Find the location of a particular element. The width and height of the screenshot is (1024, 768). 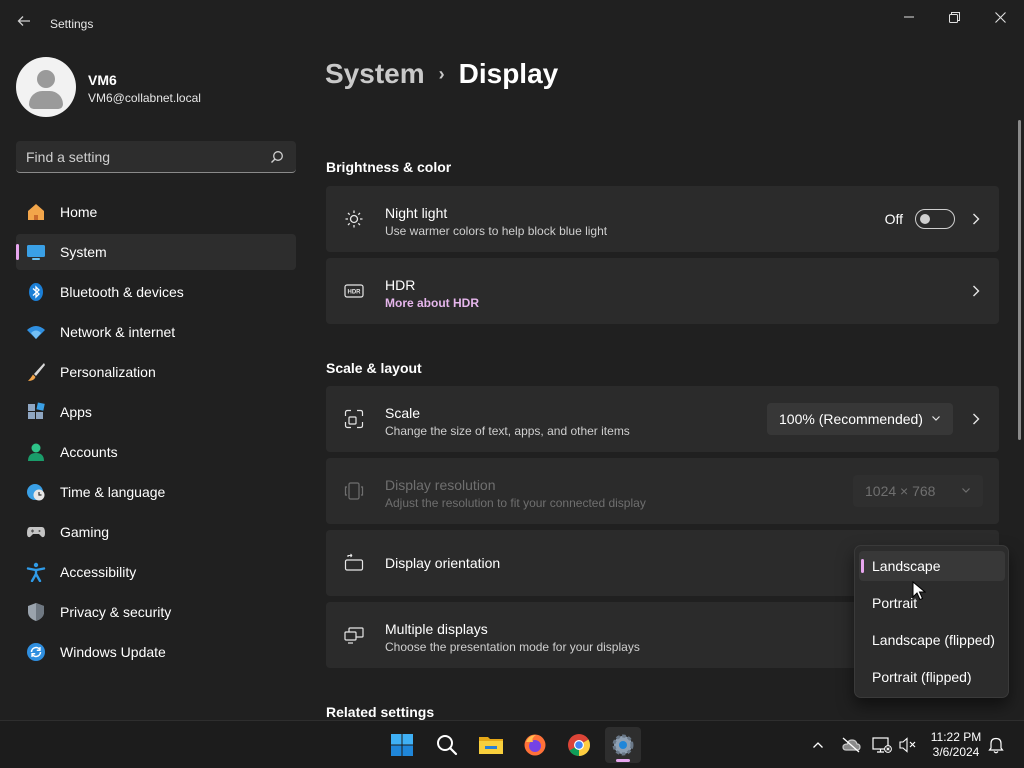

taskbar-search-button is located at coordinates (447, 745).